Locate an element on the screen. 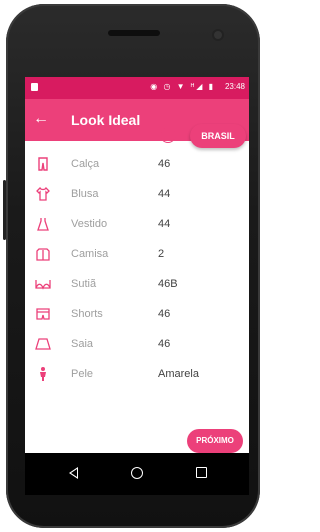 The width and height of the screenshot is (320, 532). row-value: 2 is located at coordinates (161, 254).